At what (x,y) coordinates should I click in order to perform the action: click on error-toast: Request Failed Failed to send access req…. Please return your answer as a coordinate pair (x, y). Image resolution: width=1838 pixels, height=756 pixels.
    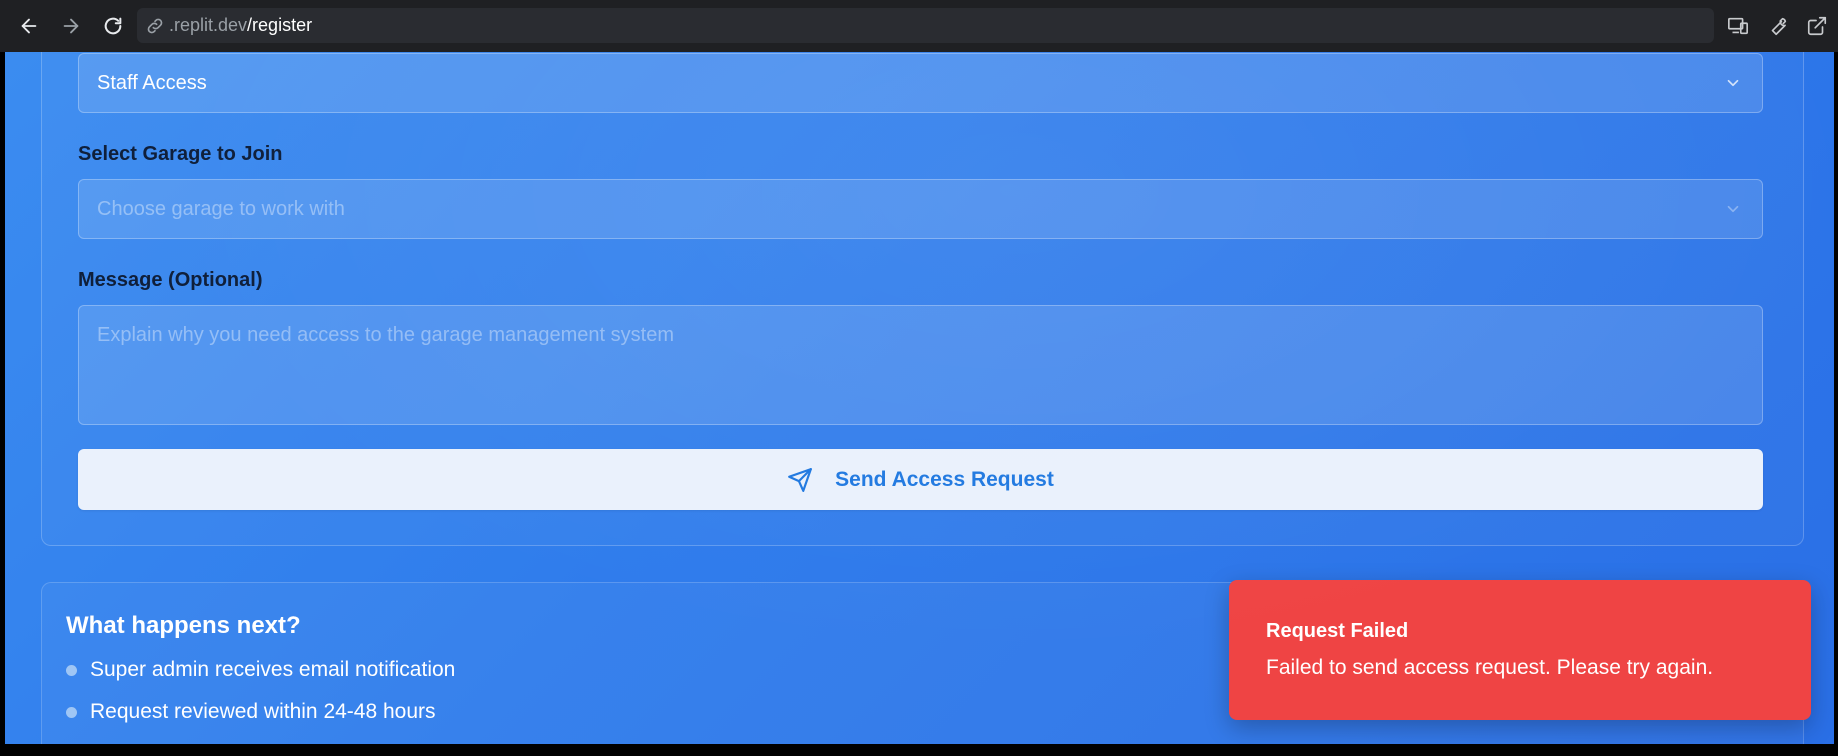
    Looking at the image, I should click on (1520, 650).